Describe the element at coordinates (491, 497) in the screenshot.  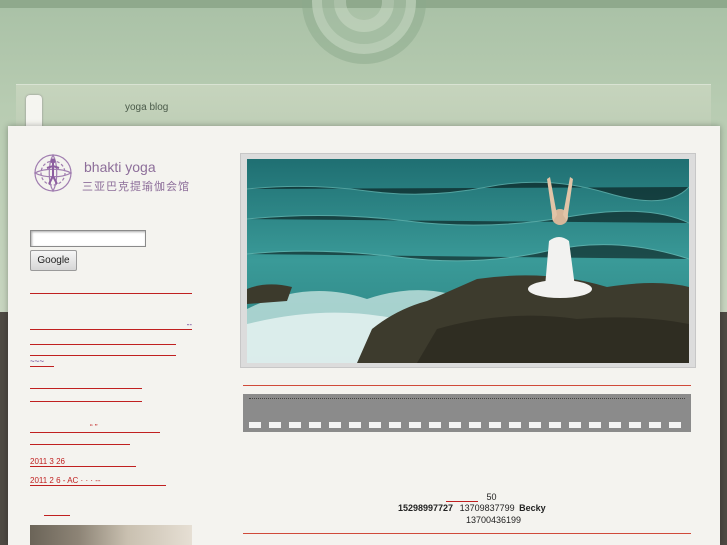
I see `contact-line-1-value: 50` at that location.